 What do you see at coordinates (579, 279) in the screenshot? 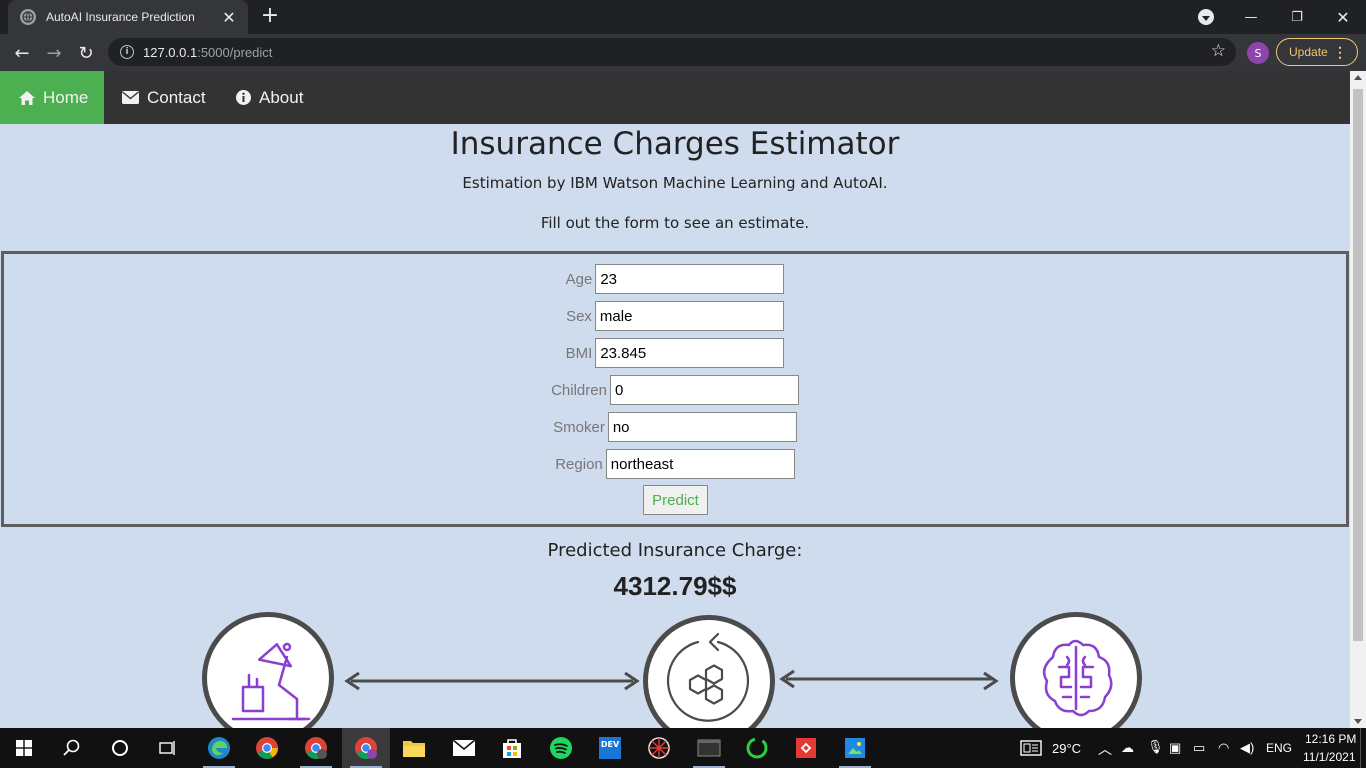
I see `age-label: Age` at bounding box center [579, 279].